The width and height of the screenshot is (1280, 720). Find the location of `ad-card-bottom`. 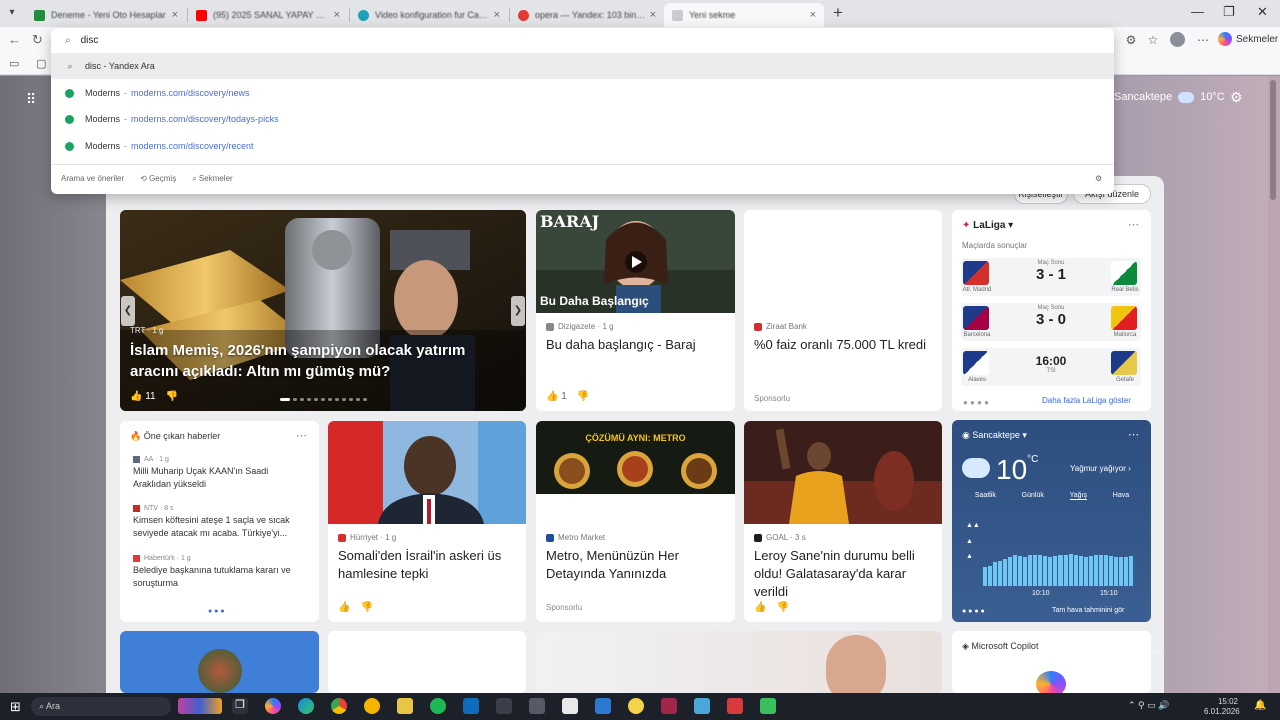

ad-card-bottom is located at coordinates (739, 662).